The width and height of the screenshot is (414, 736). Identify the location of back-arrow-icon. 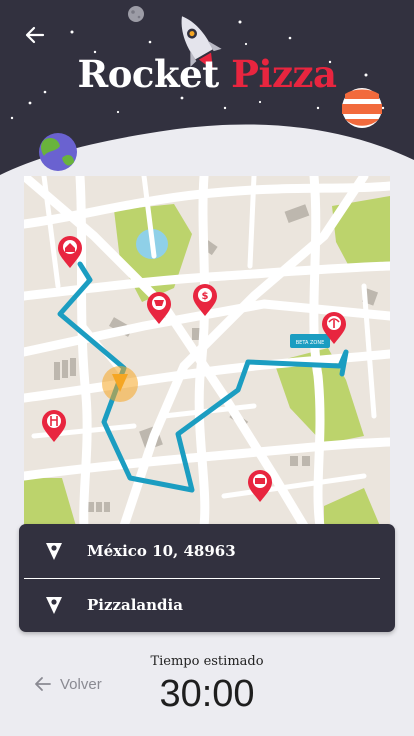
(35, 35).